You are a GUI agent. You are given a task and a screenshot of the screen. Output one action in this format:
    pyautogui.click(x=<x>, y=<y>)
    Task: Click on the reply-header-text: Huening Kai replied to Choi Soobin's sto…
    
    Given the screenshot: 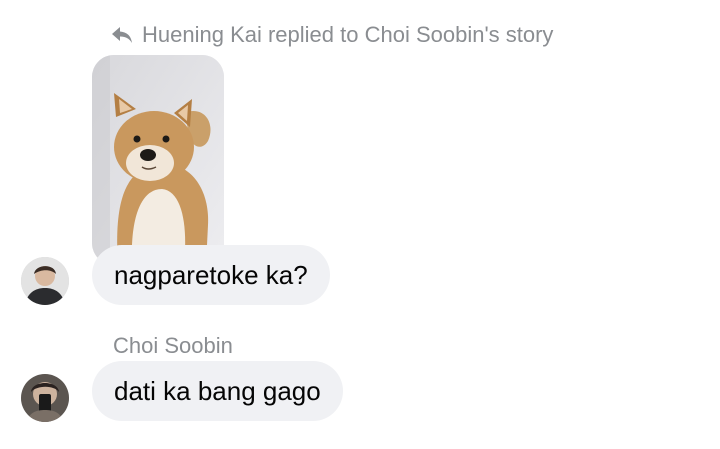 What is the action you would take?
    pyautogui.click(x=348, y=34)
    